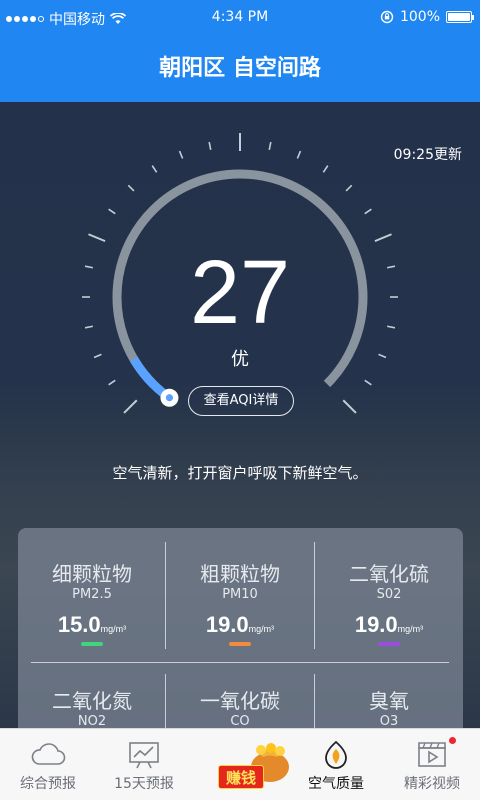 The height and width of the screenshot is (800, 480). I want to click on pollutant-co: 一氧化碳 CO, so click(240, 706).